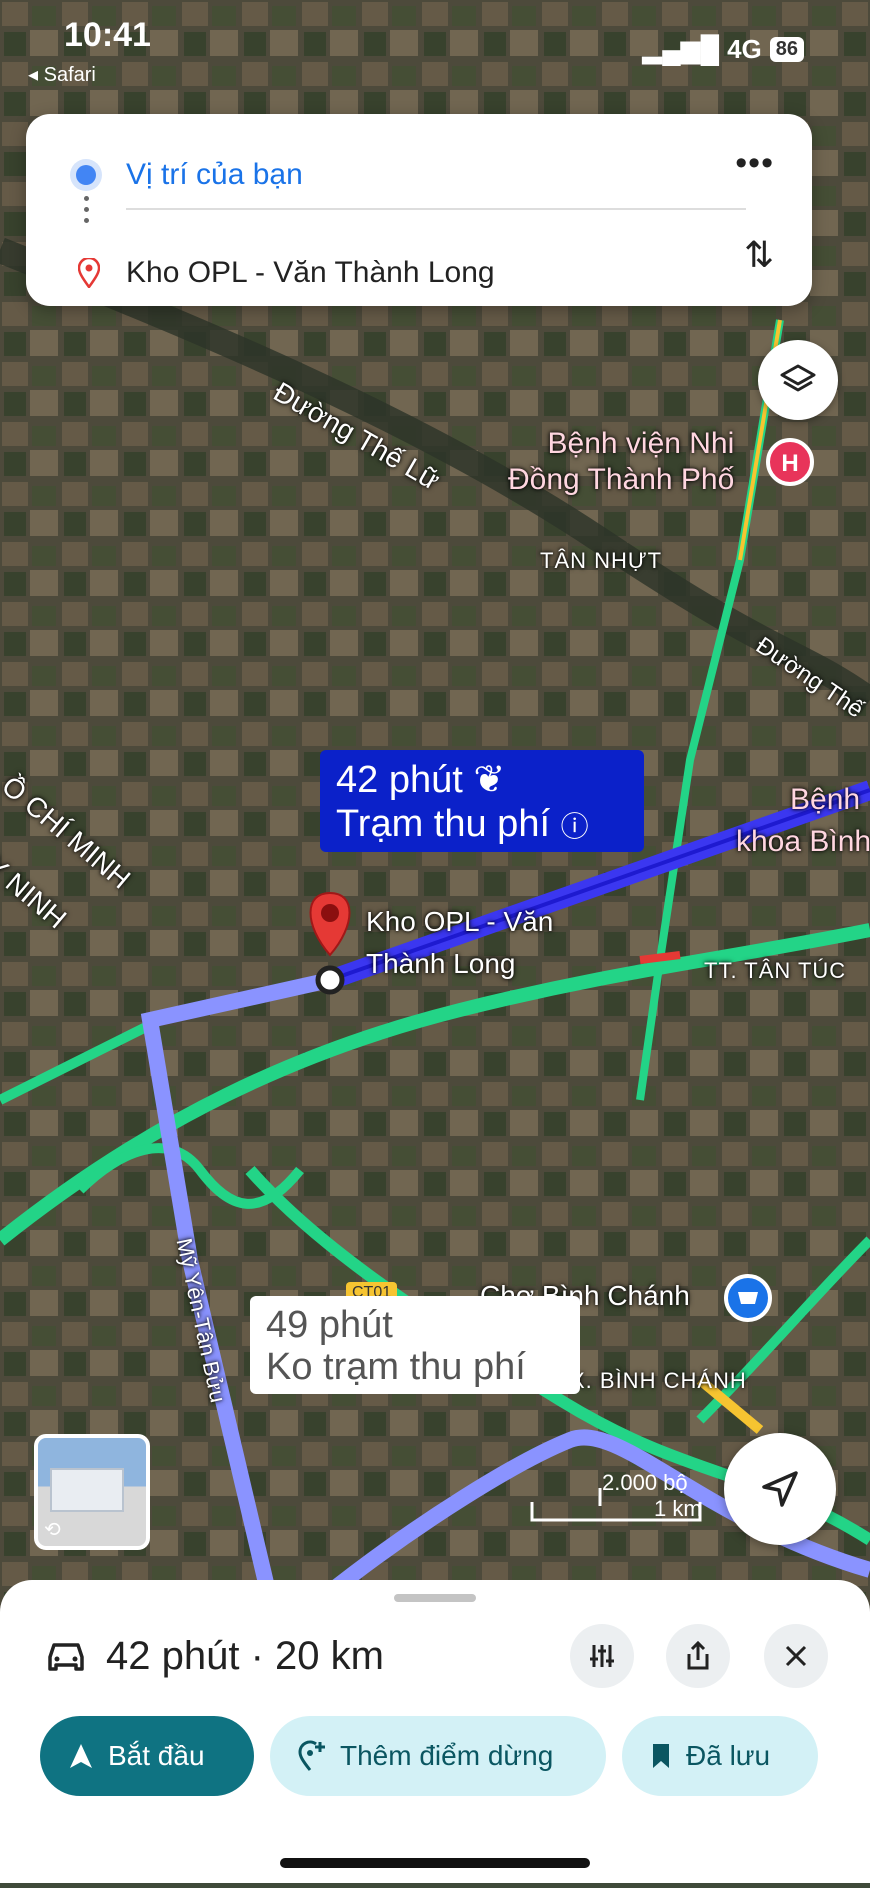  I want to click on back-arrow-icon: ◂, so click(36, 75).